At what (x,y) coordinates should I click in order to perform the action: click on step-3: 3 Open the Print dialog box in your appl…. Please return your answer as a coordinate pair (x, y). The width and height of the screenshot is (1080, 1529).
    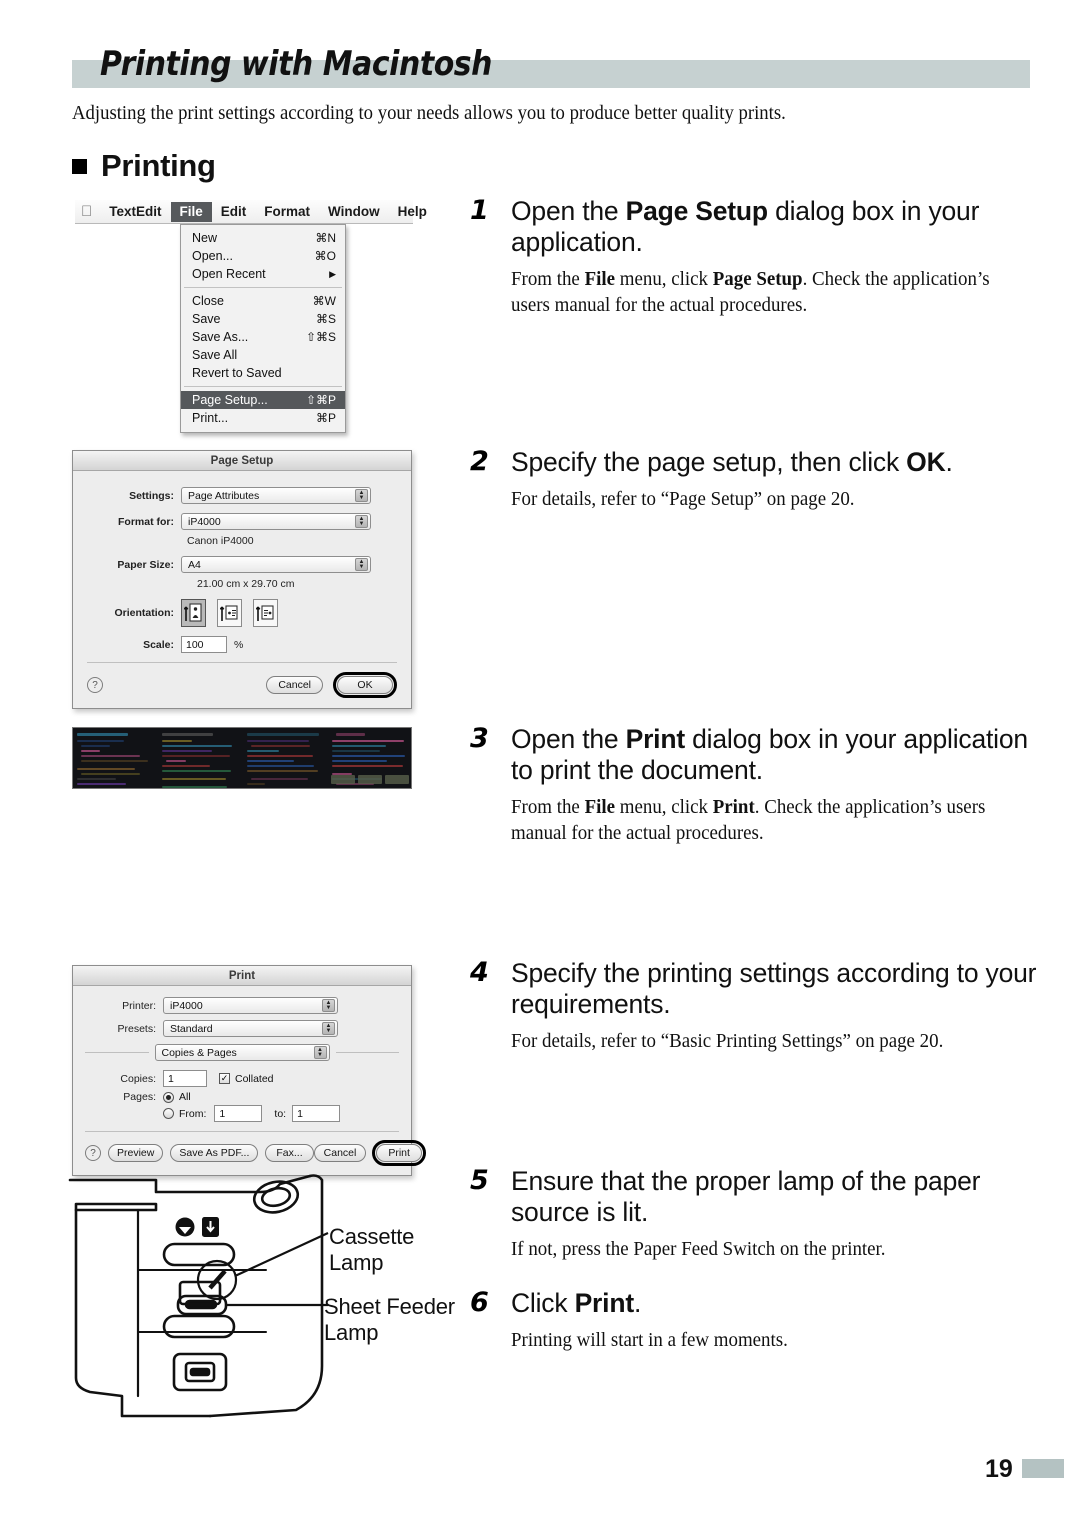
    Looking at the image, I should click on (755, 785).